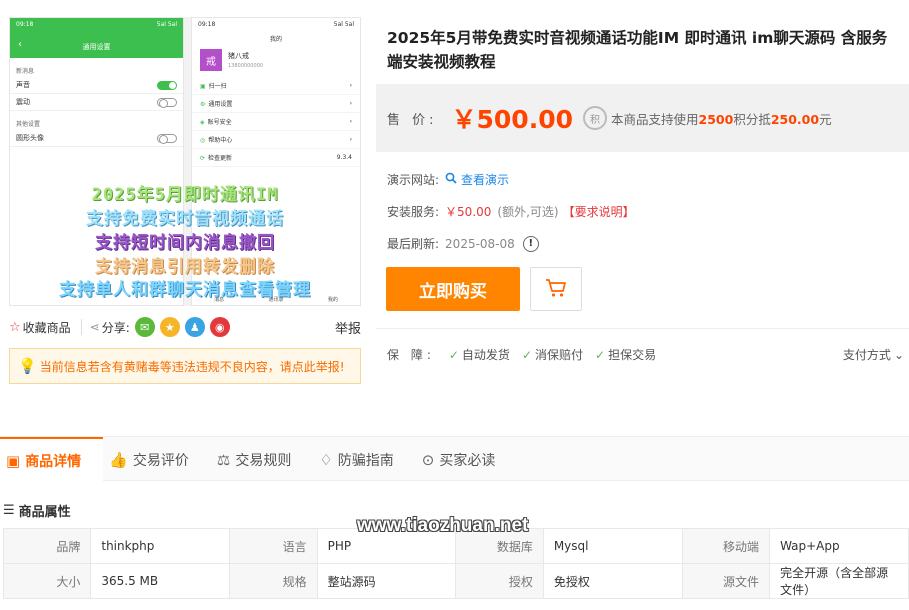 Image resolution: width=909 pixels, height=610 pixels. What do you see at coordinates (223, 459) in the screenshot?
I see `scale-icon: ⚖` at bounding box center [223, 459].